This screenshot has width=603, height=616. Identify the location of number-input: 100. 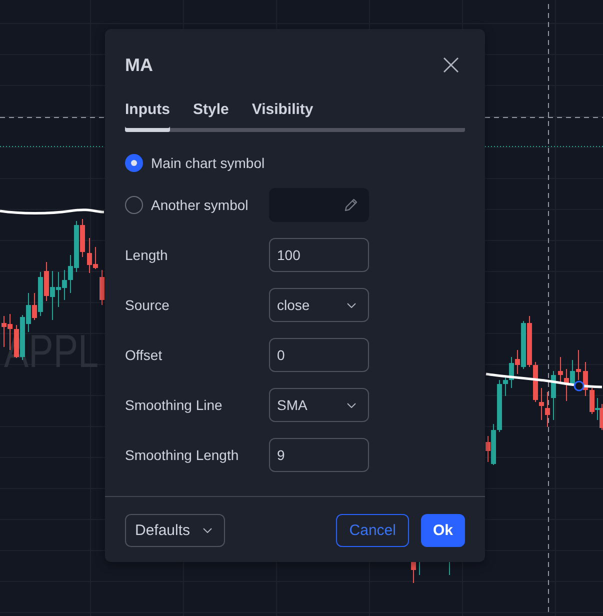
(319, 255).